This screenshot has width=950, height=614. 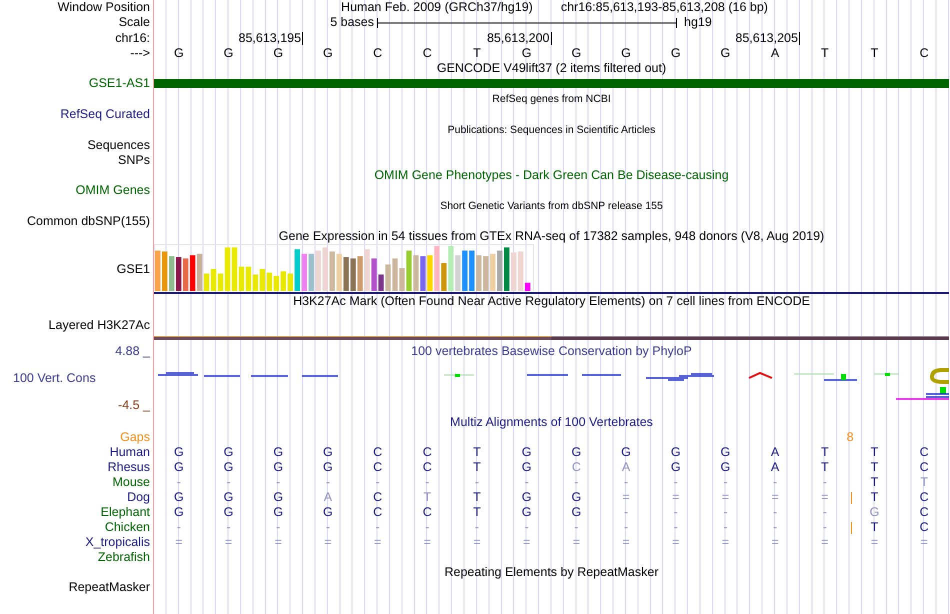 What do you see at coordinates (113, 190) in the screenshot?
I see `track-label: OMIM Genes` at bounding box center [113, 190].